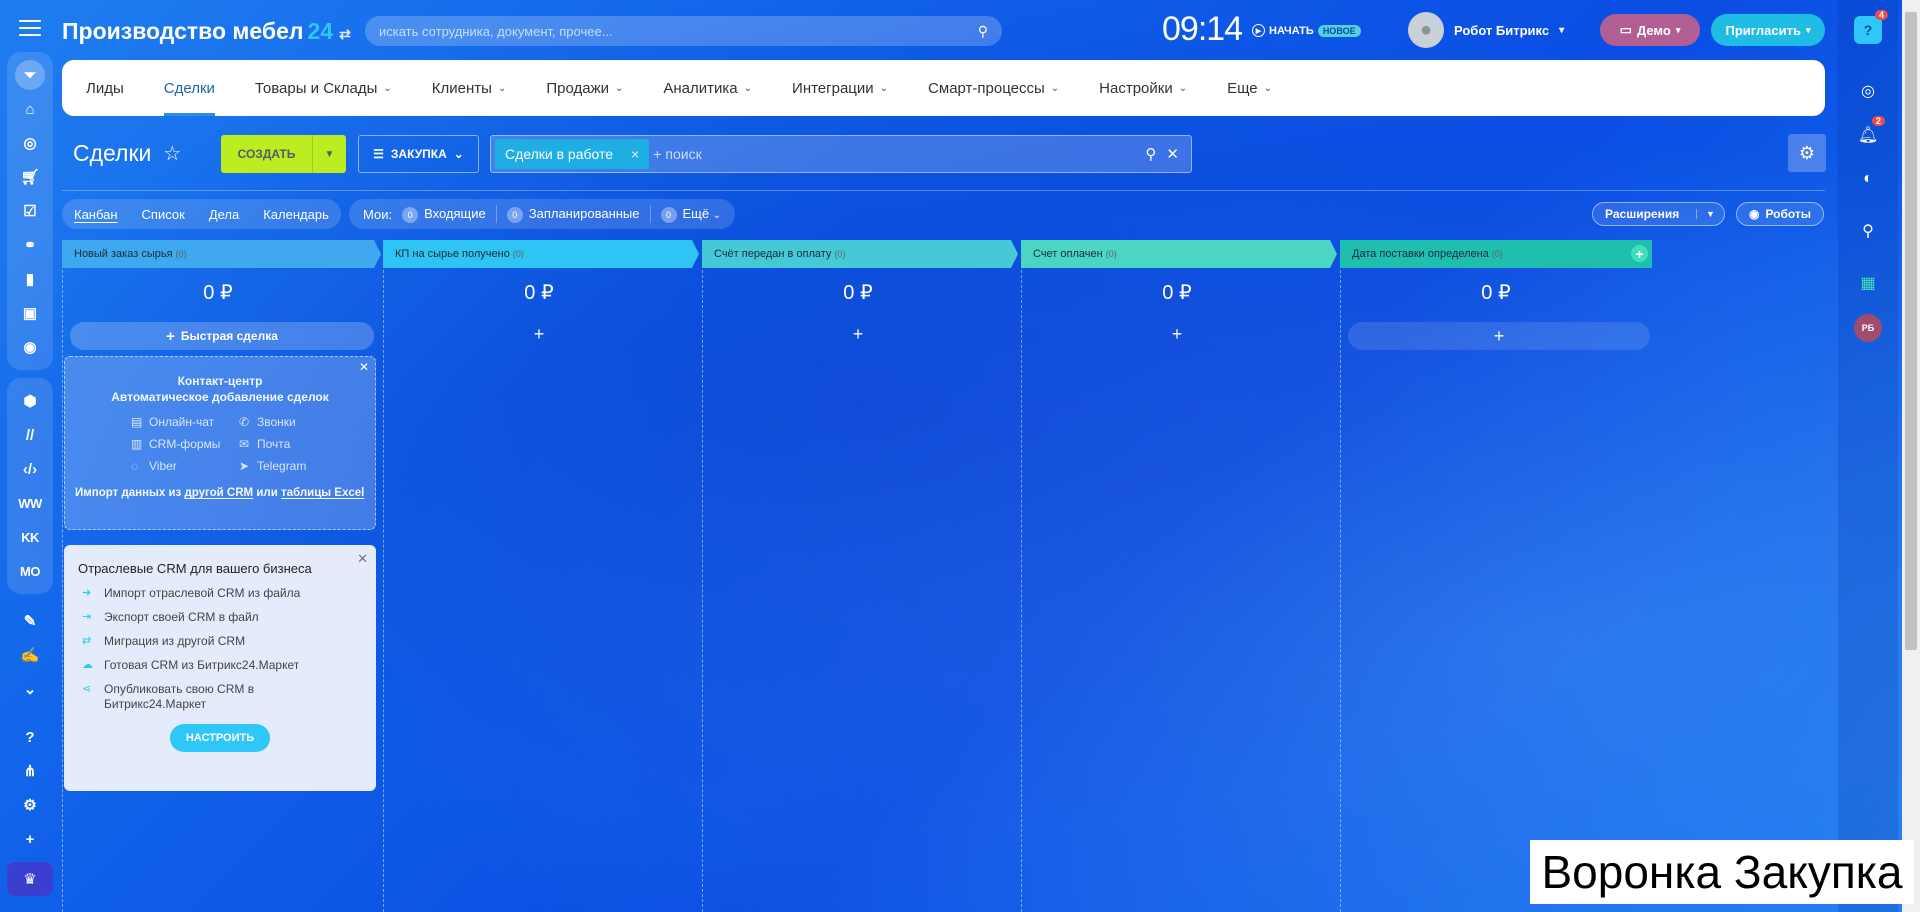  What do you see at coordinates (1143, 88) in the screenshot?
I see `tab-settings: Настройки ⌄` at bounding box center [1143, 88].